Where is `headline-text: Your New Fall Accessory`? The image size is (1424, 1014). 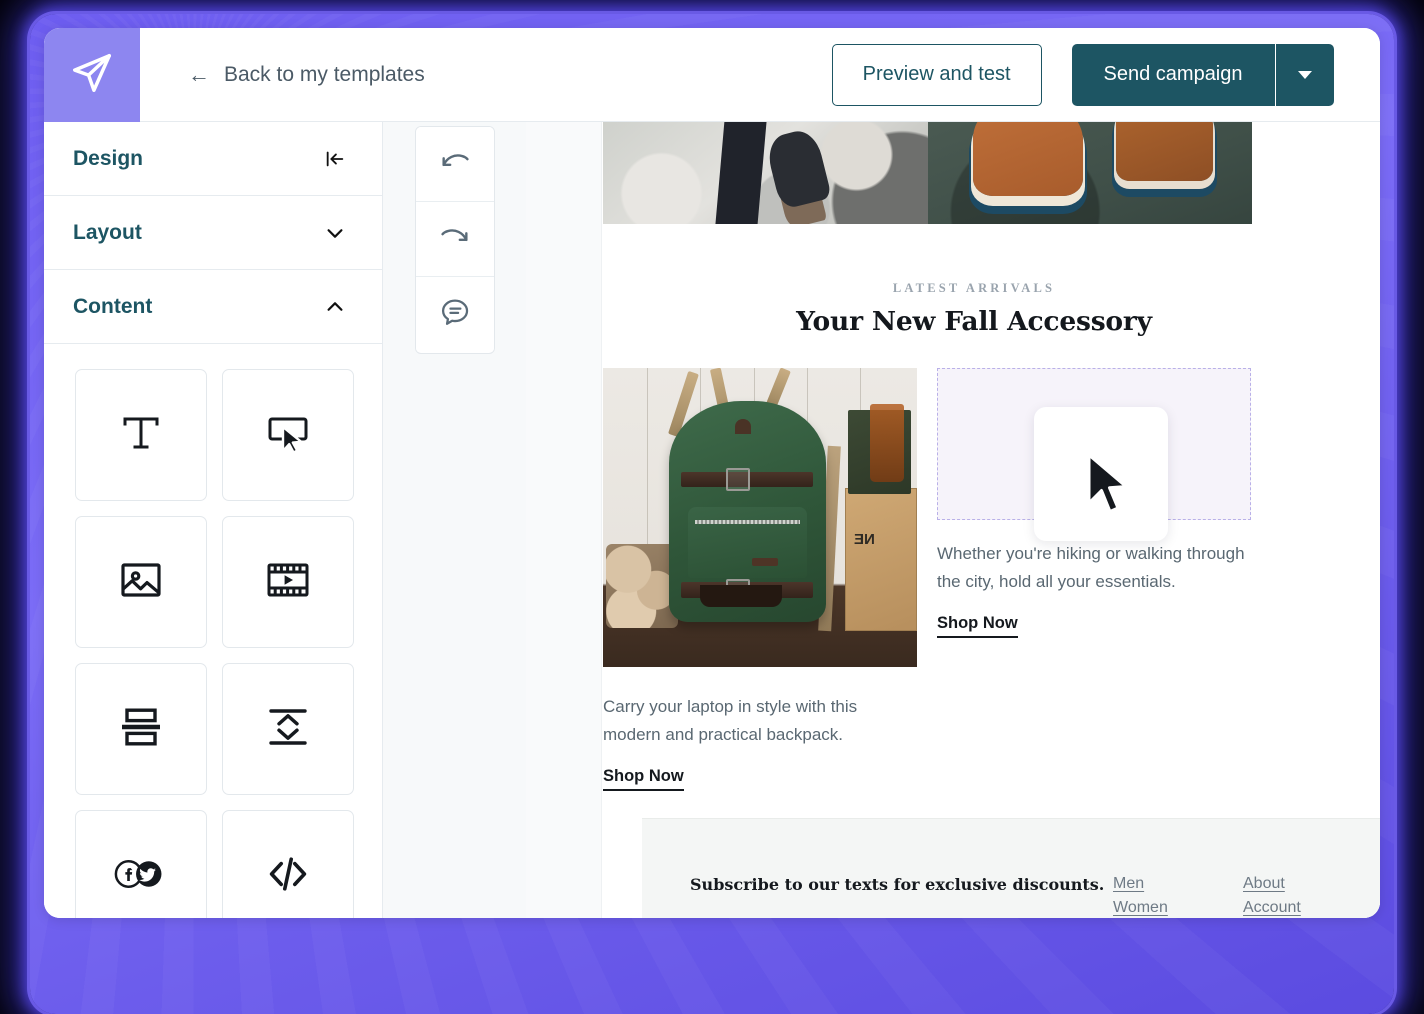
headline-text: Your New Fall Accessory is located at coordinates (974, 321).